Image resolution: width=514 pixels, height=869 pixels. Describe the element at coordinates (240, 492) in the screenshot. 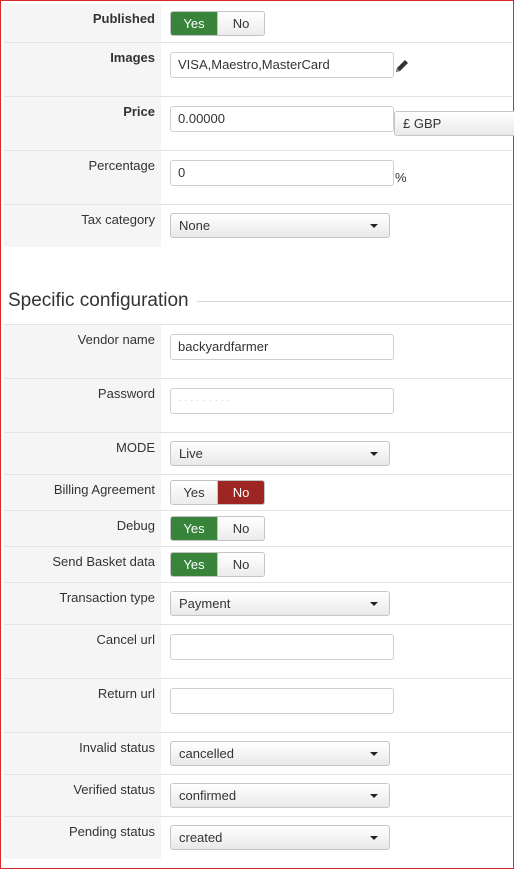

I see `billing-no-button: No` at that location.